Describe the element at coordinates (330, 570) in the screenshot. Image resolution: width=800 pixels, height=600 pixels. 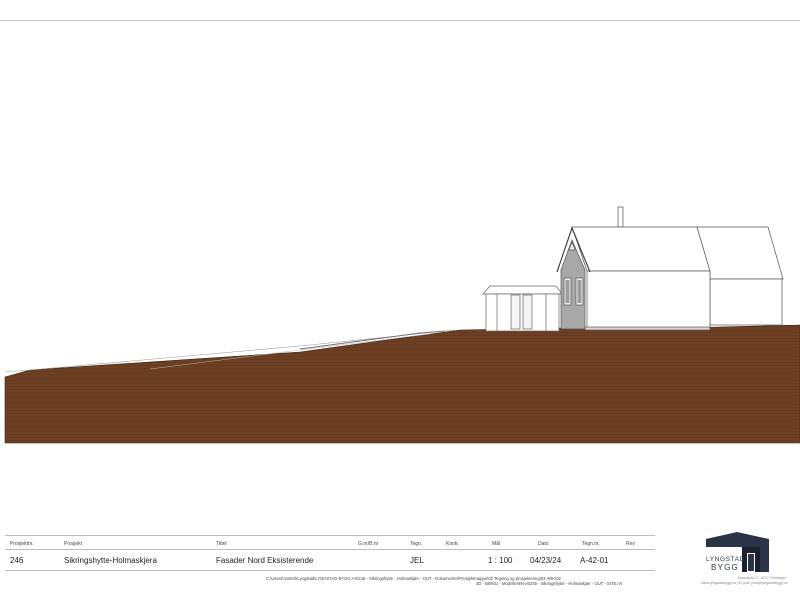
I see `title-block-bottom-line` at that location.